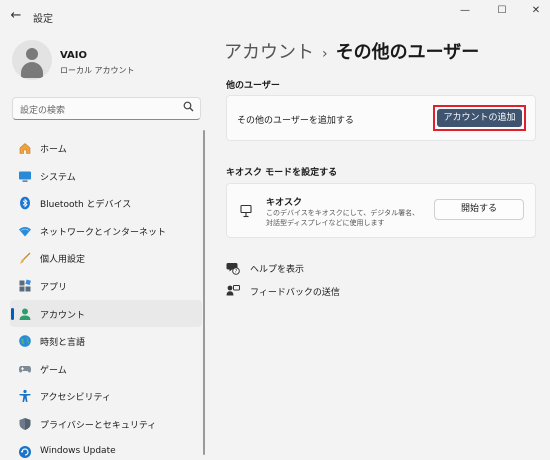 The height and width of the screenshot is (460, 550). I want to click on breadcrumb-parent: アカウント, so click(269, 52).